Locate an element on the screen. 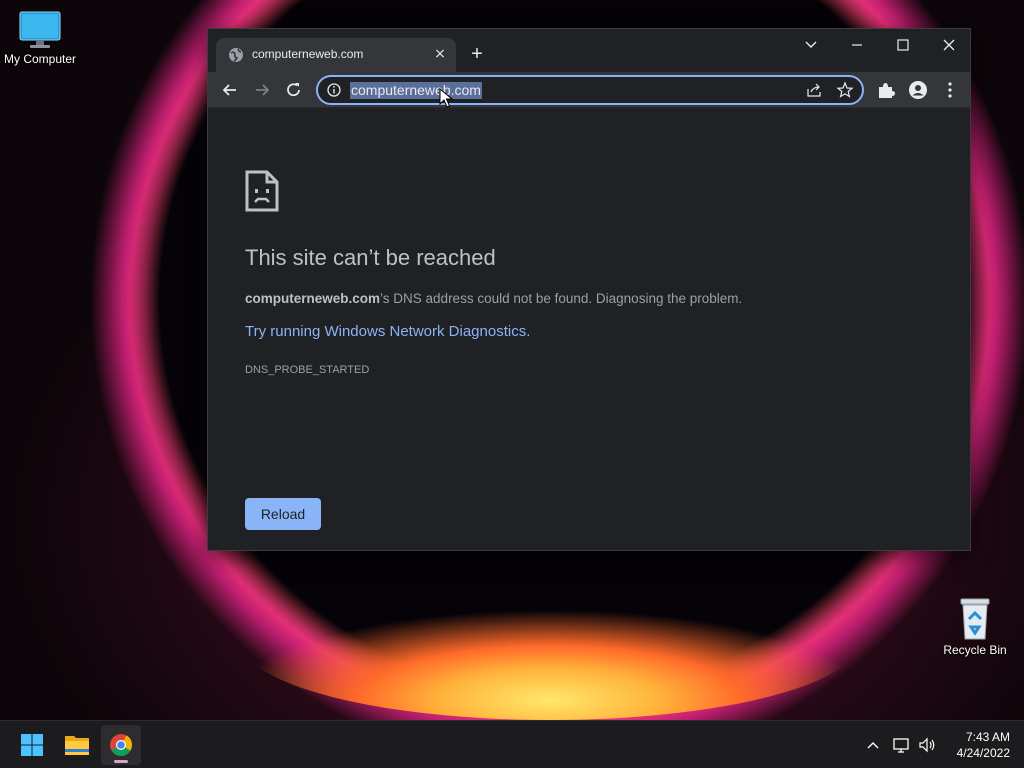 This screenshot has width=1024, height=768. taskbar-chrome is located at coordinates (121, 745).